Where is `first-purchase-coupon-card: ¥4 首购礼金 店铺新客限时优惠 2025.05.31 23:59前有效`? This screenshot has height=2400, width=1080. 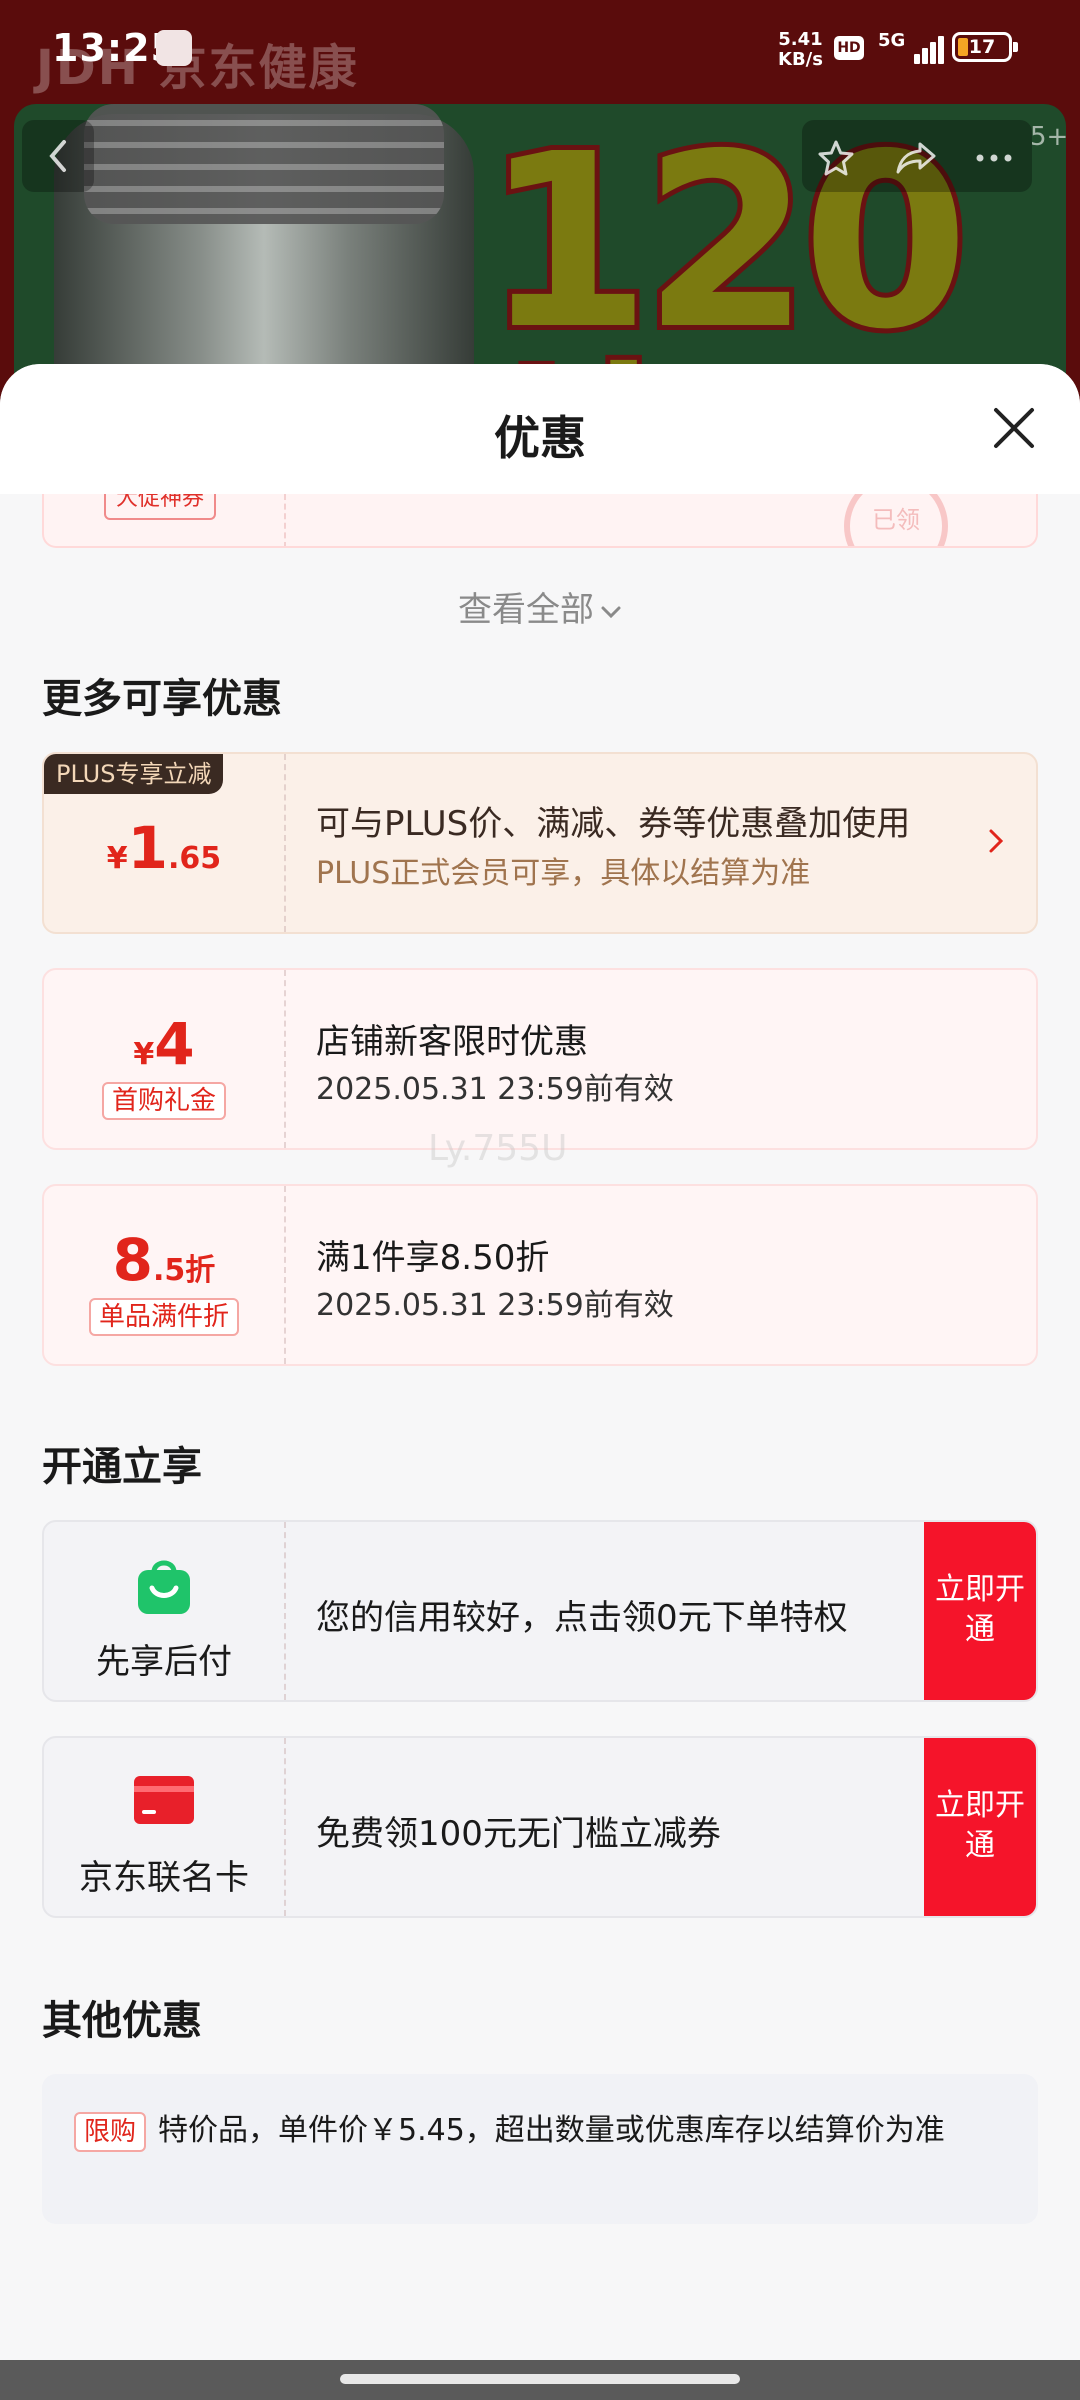
first-purchase-coupon-card: ¥4 首购礼金 店铺新客限时优惠 2025.05.31 23:59前有效 is located at coordinates (540, 1059).